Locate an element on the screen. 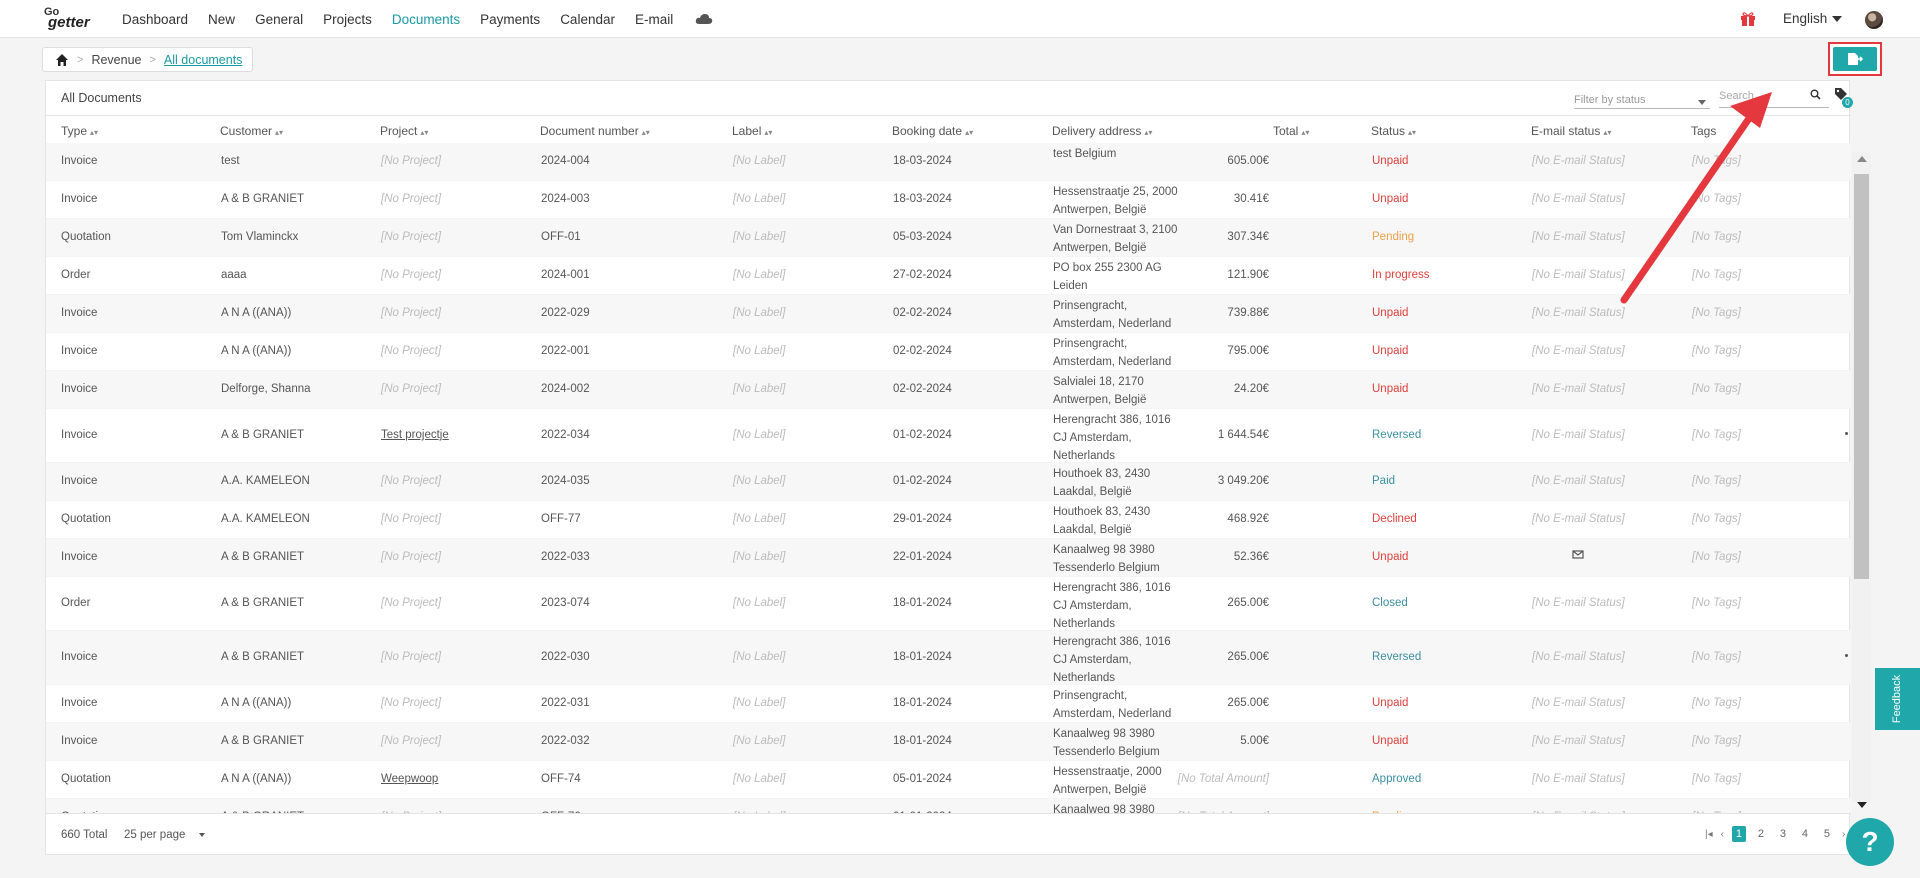 The height and width of the screenshot is (878, 1920). column-total: Total ▴▾ is located at coordinates (1291, 131).